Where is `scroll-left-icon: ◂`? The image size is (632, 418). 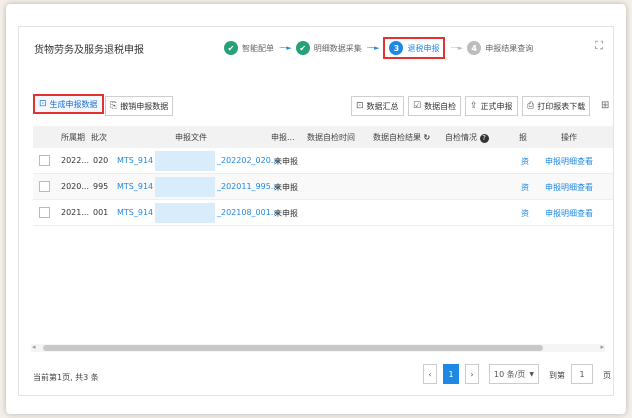
scroll-left-icon: ◂ is located at coordinates (34, 347).